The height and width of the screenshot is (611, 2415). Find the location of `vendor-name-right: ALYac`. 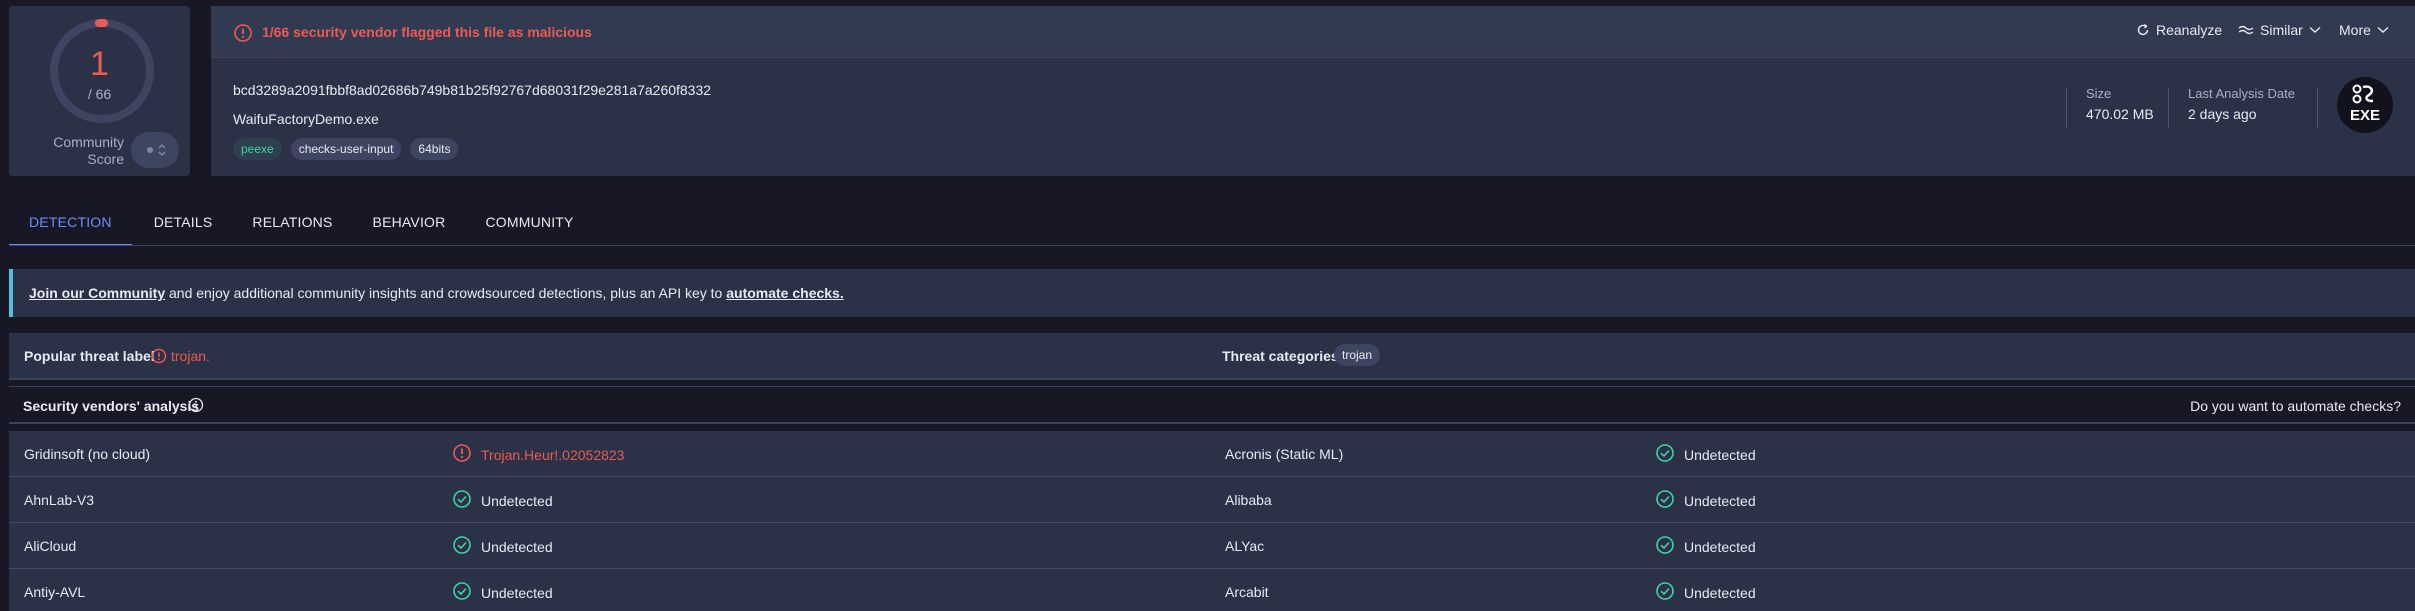

vendor-name-right: ALYac is located at coordinates (1245, 546).